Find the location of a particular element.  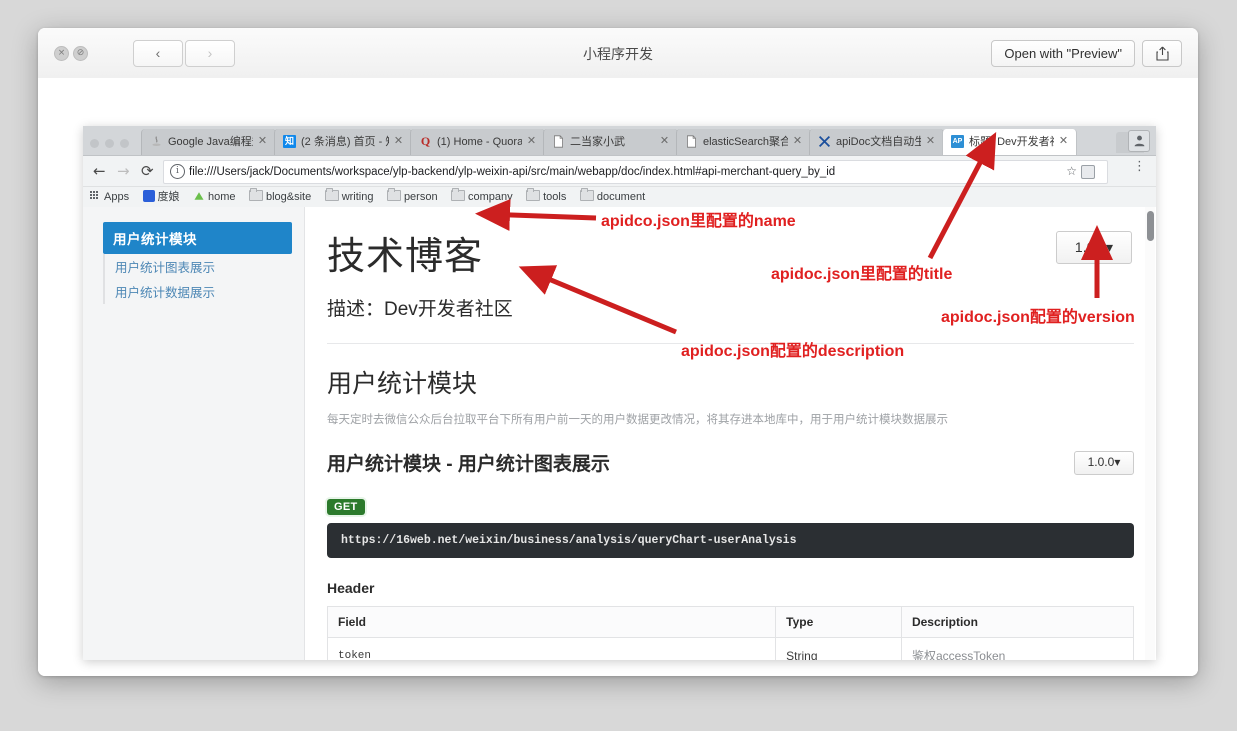

tab-label: 标题: Dev开发者社 is located at coordinates (1011, 142).